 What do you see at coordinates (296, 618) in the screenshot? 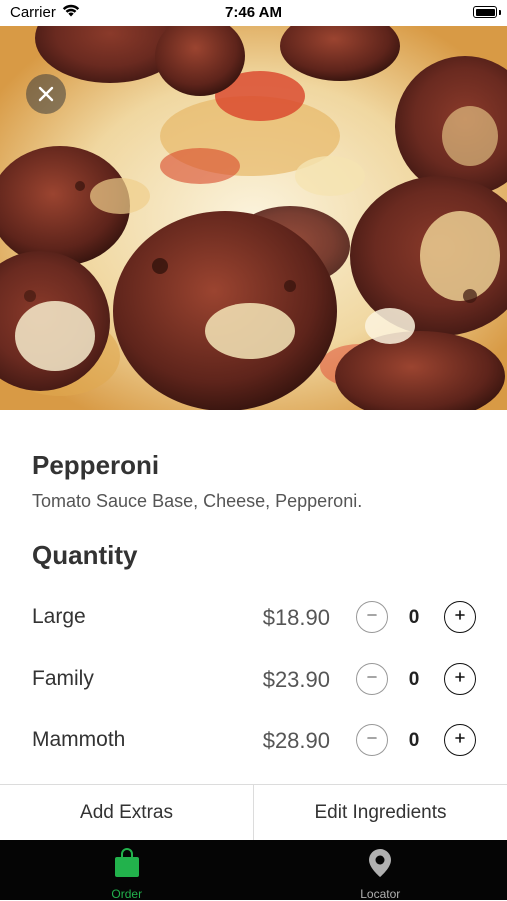
I see `size-price: $18.90` at bounding box center [296, 618].